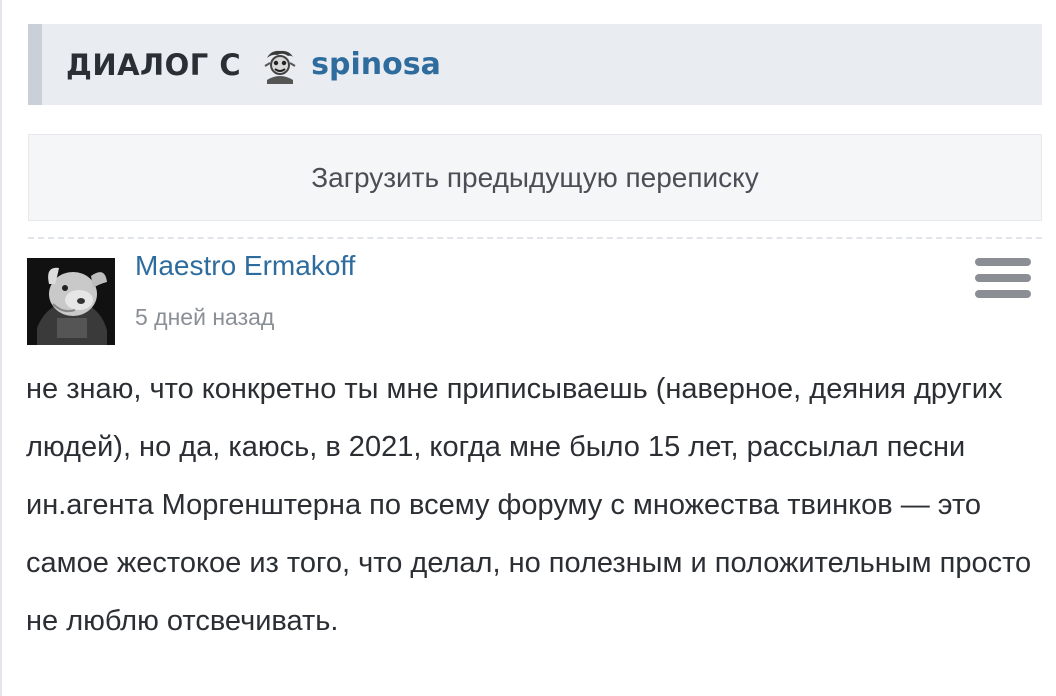 This screenshot has width=1056, height=696. Describe the element at coordinates (154, 64) in the screenshot. I see `dialog-title: ДИАЛОГ С` at that location.